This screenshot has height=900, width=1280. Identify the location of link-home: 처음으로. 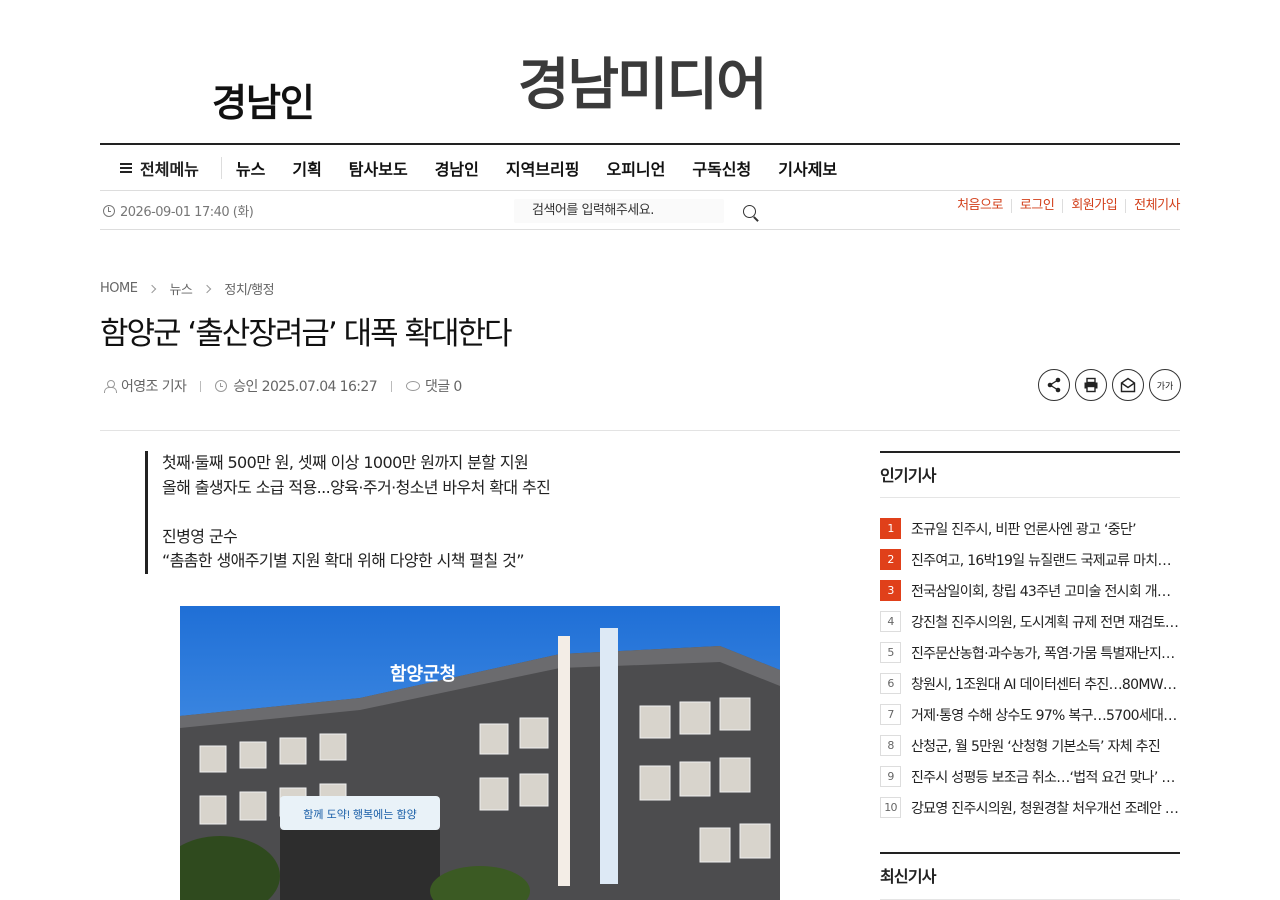
(980, 206).